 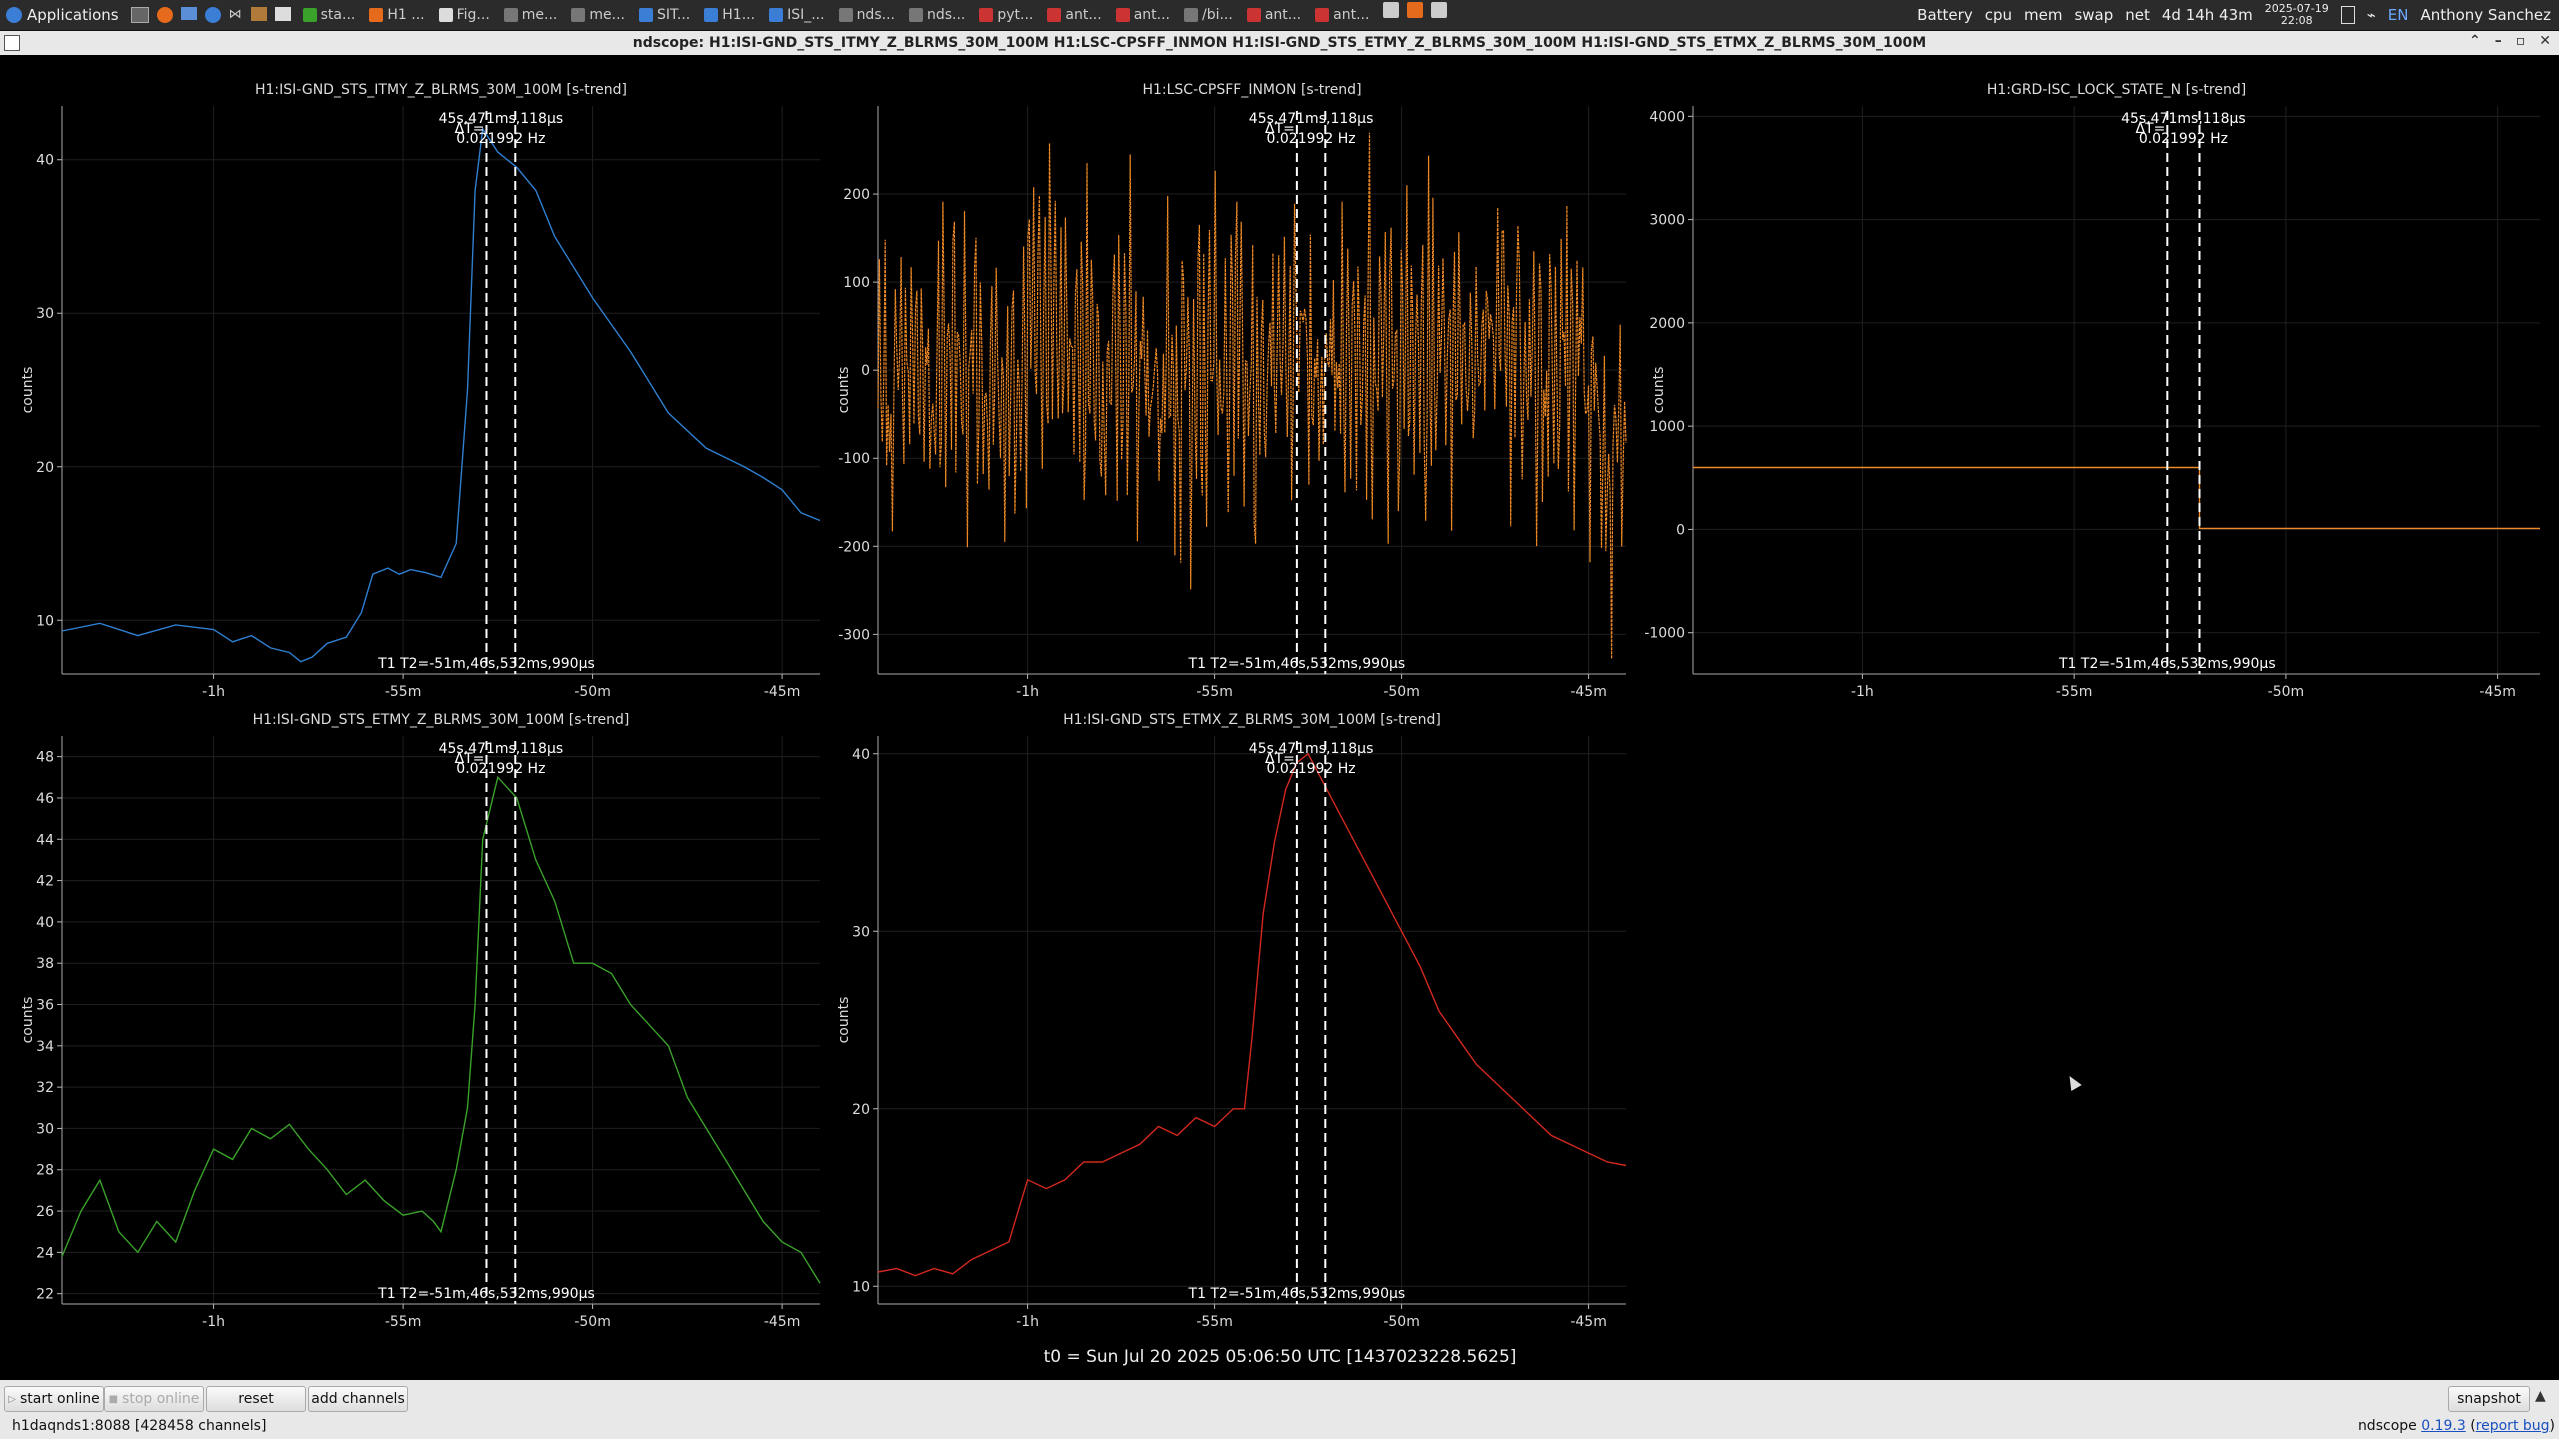 What do you see at coordinates (2207, 15) in the screenshot?
I see `uptime: 4d 14h 43m` at bounding box center [2207, 15].